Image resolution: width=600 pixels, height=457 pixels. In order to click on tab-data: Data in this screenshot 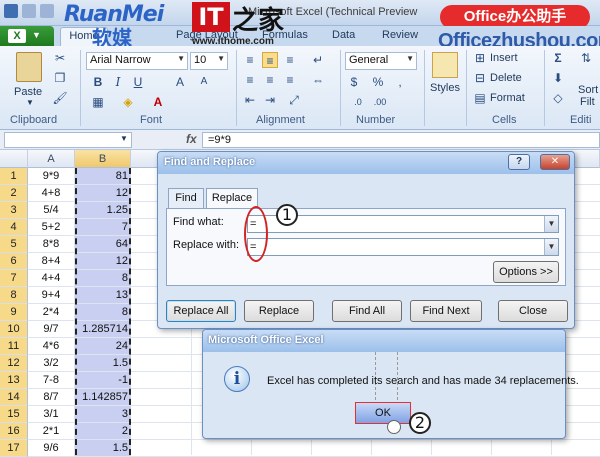, I will do `click(343, 35)`.